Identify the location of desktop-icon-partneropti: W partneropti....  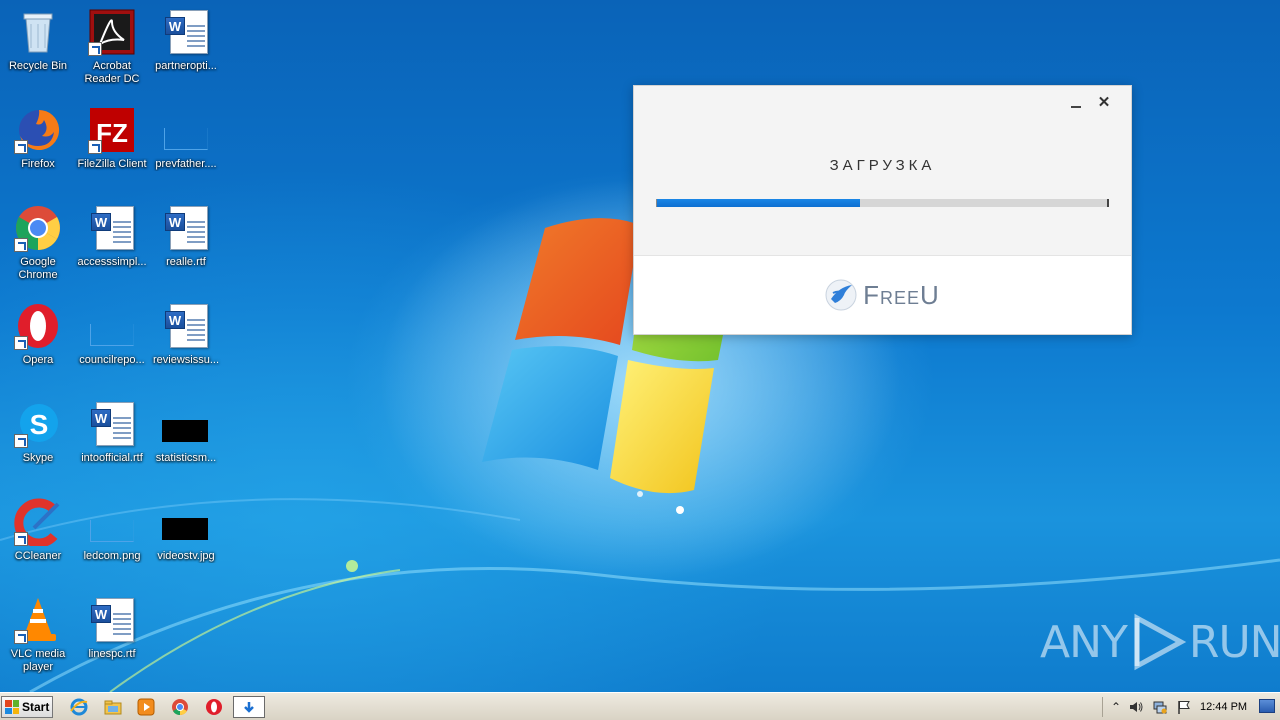
(186, 50).